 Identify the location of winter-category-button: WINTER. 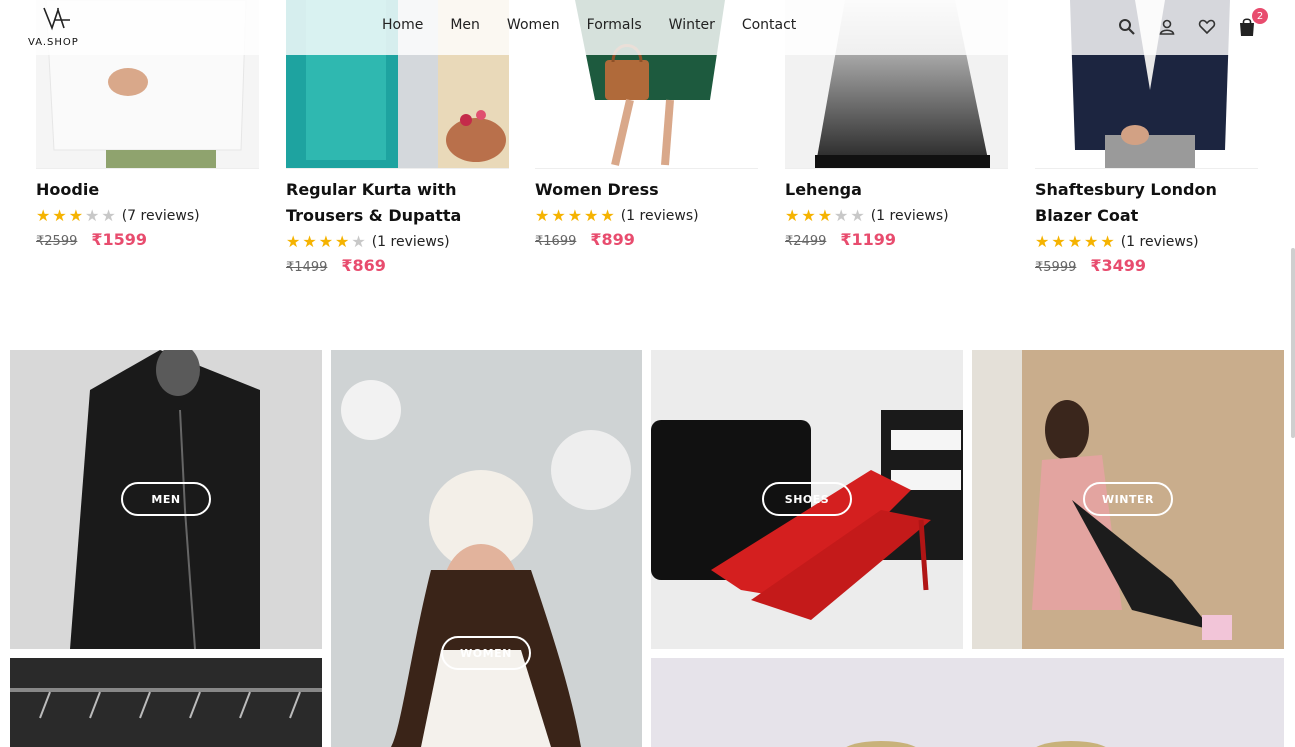
(1128, 499).